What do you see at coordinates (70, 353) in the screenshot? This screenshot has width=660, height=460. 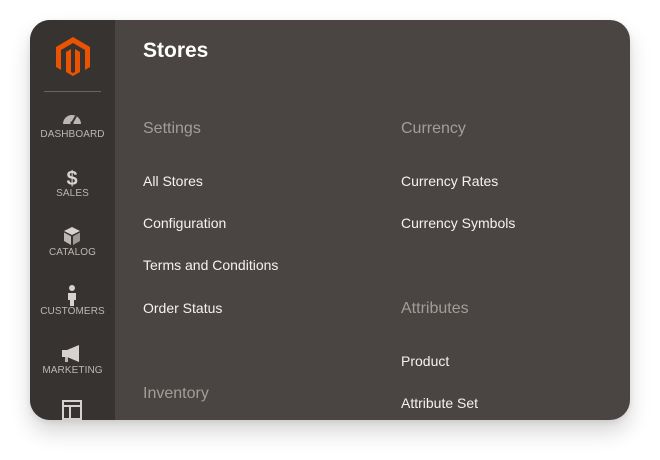 I see `megaphone-icon` at bounding box center [70, 353].